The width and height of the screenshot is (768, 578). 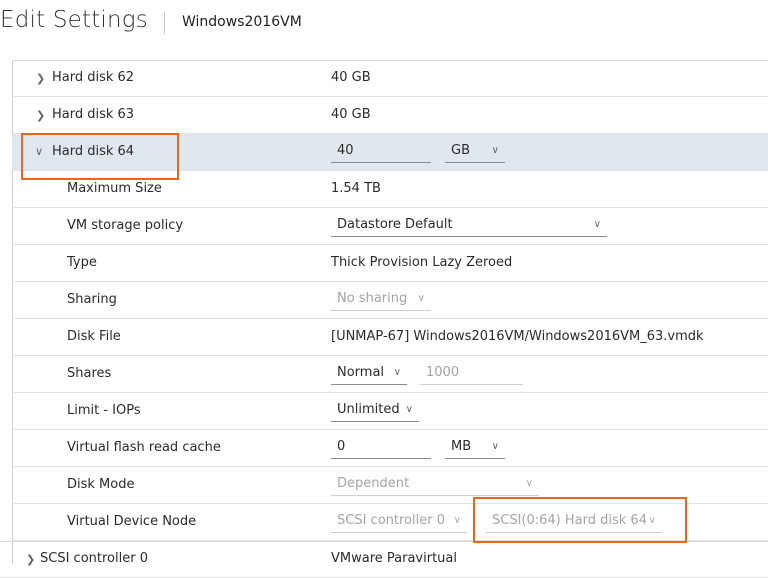 I want to click on row-label: Hard disk 62, so click(x=93, y=77).